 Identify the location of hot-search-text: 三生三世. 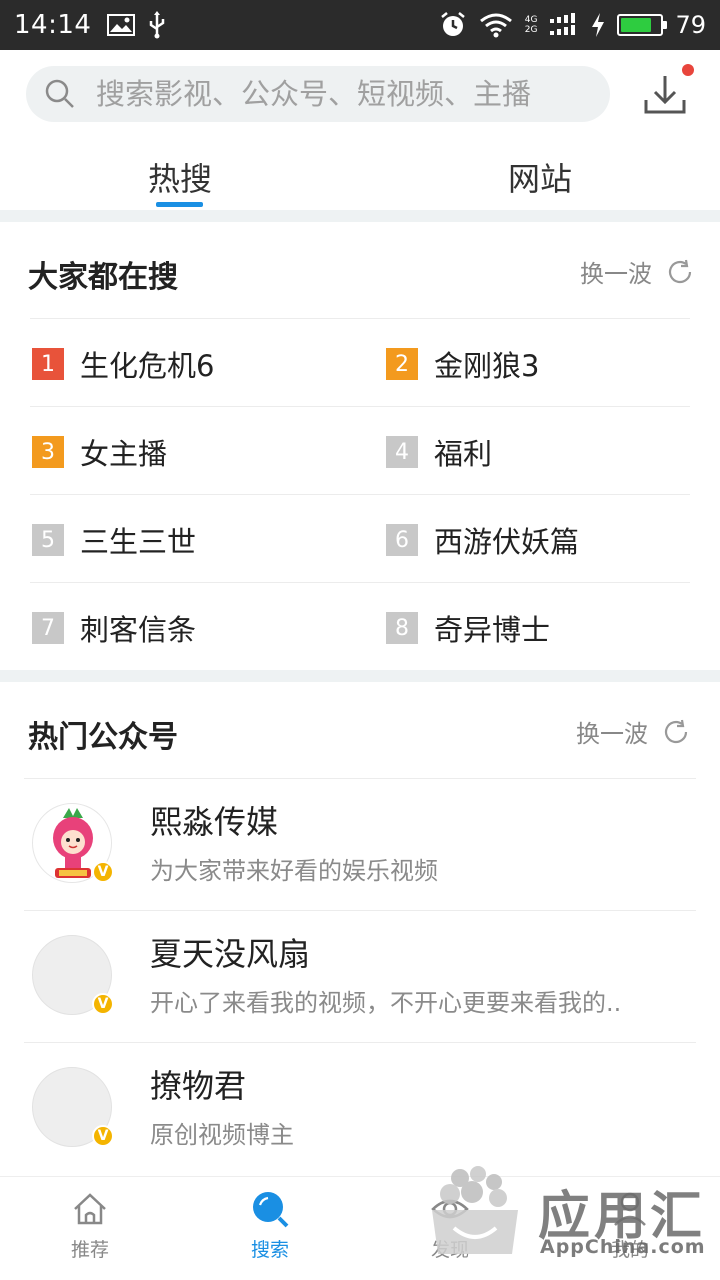
(138, 542).